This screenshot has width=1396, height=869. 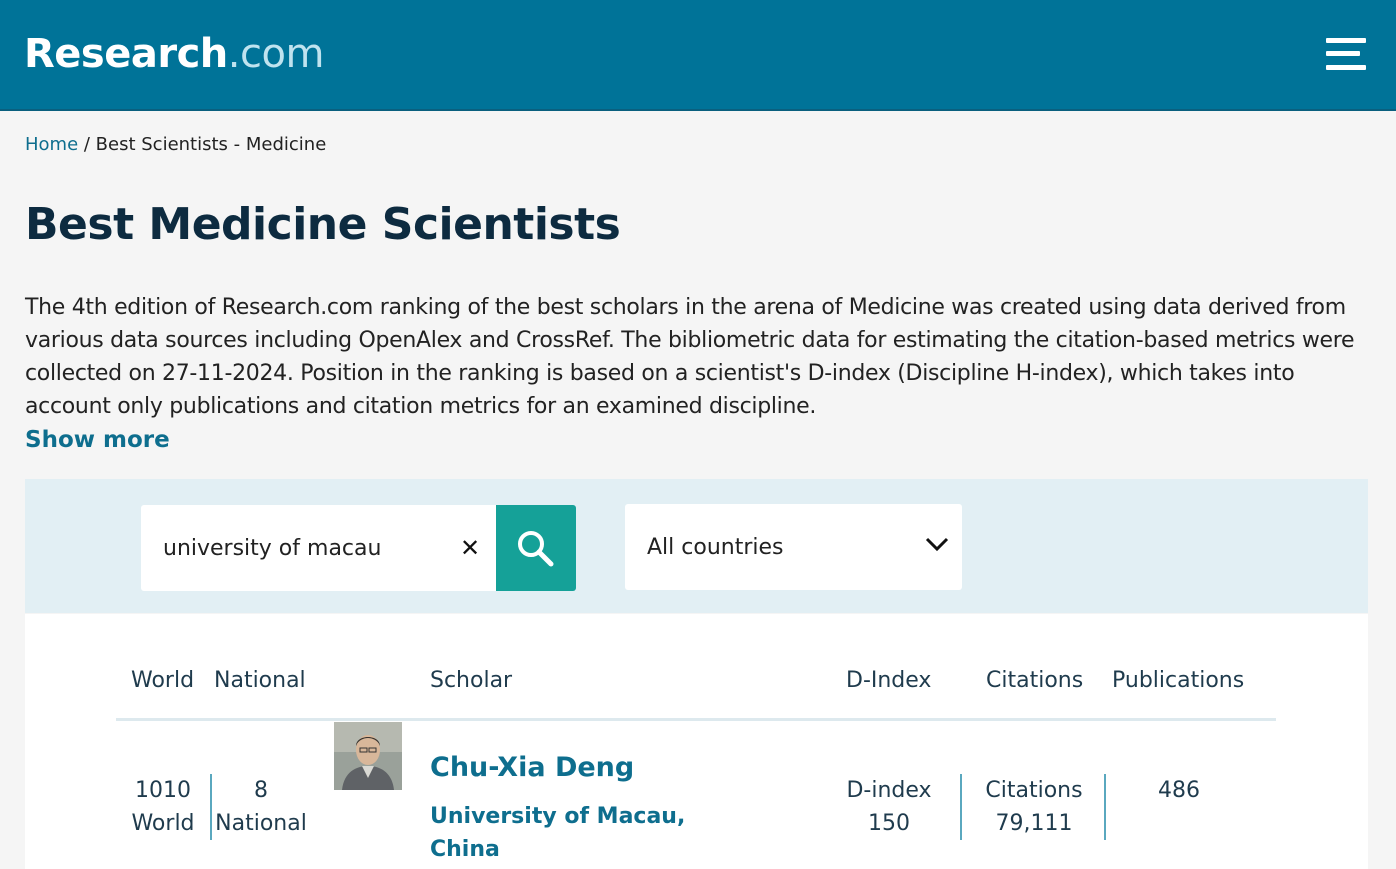 I want to click on filter-panel: ✕ All countries, so click(x=696, y=546).